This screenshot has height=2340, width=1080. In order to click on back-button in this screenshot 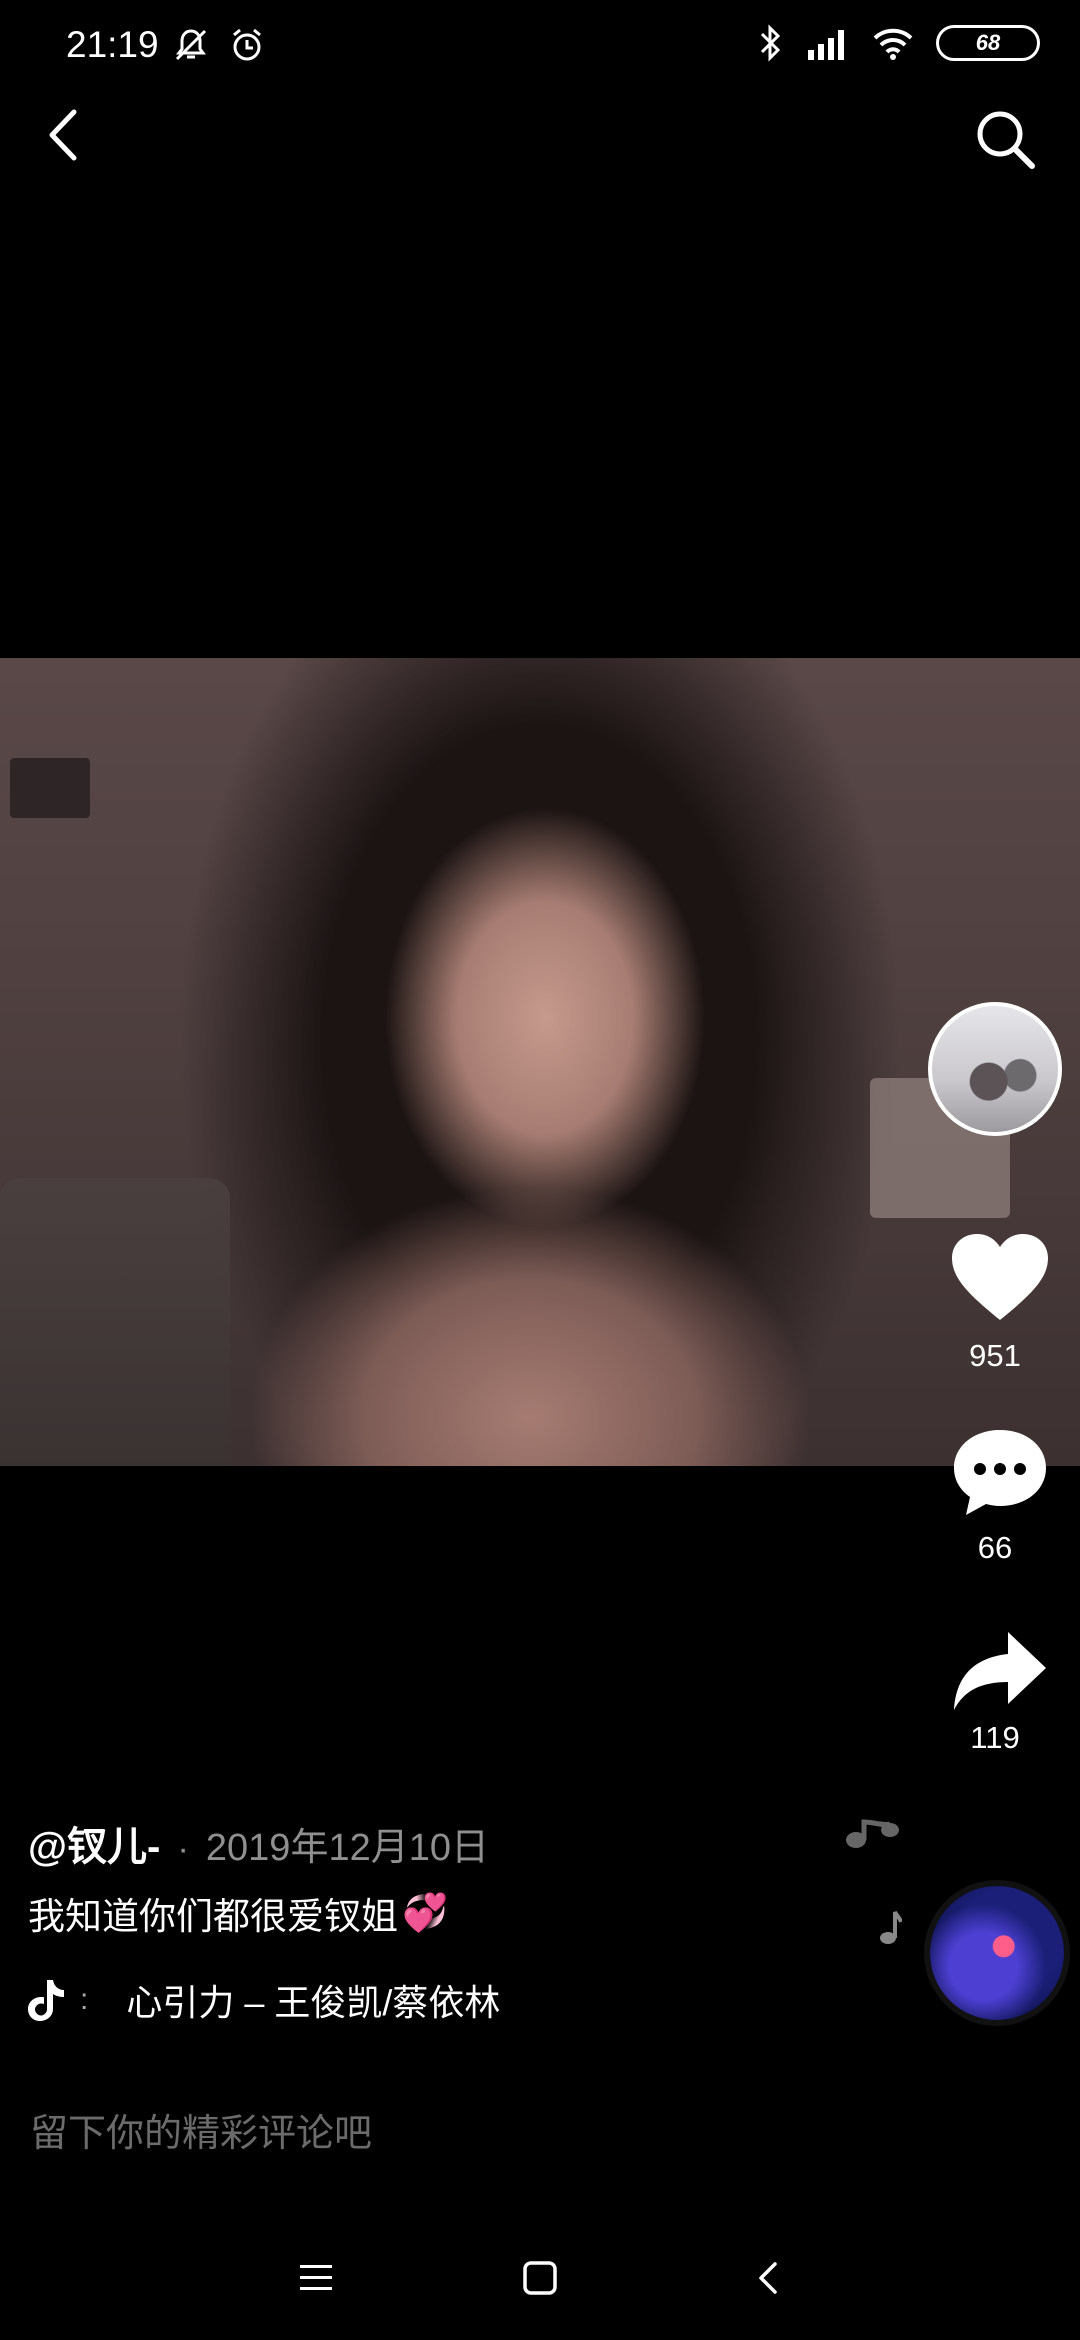, I will do `click(68, 135)`.